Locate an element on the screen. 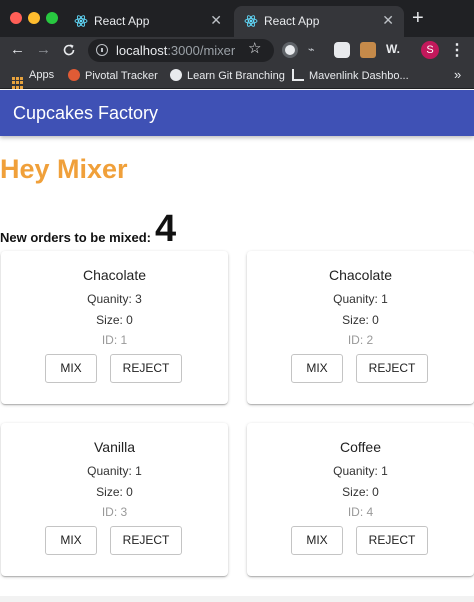 The height and width of the screenshot is (602, 474). pivotal-tracker-icon is located at coordinates (74, 75).